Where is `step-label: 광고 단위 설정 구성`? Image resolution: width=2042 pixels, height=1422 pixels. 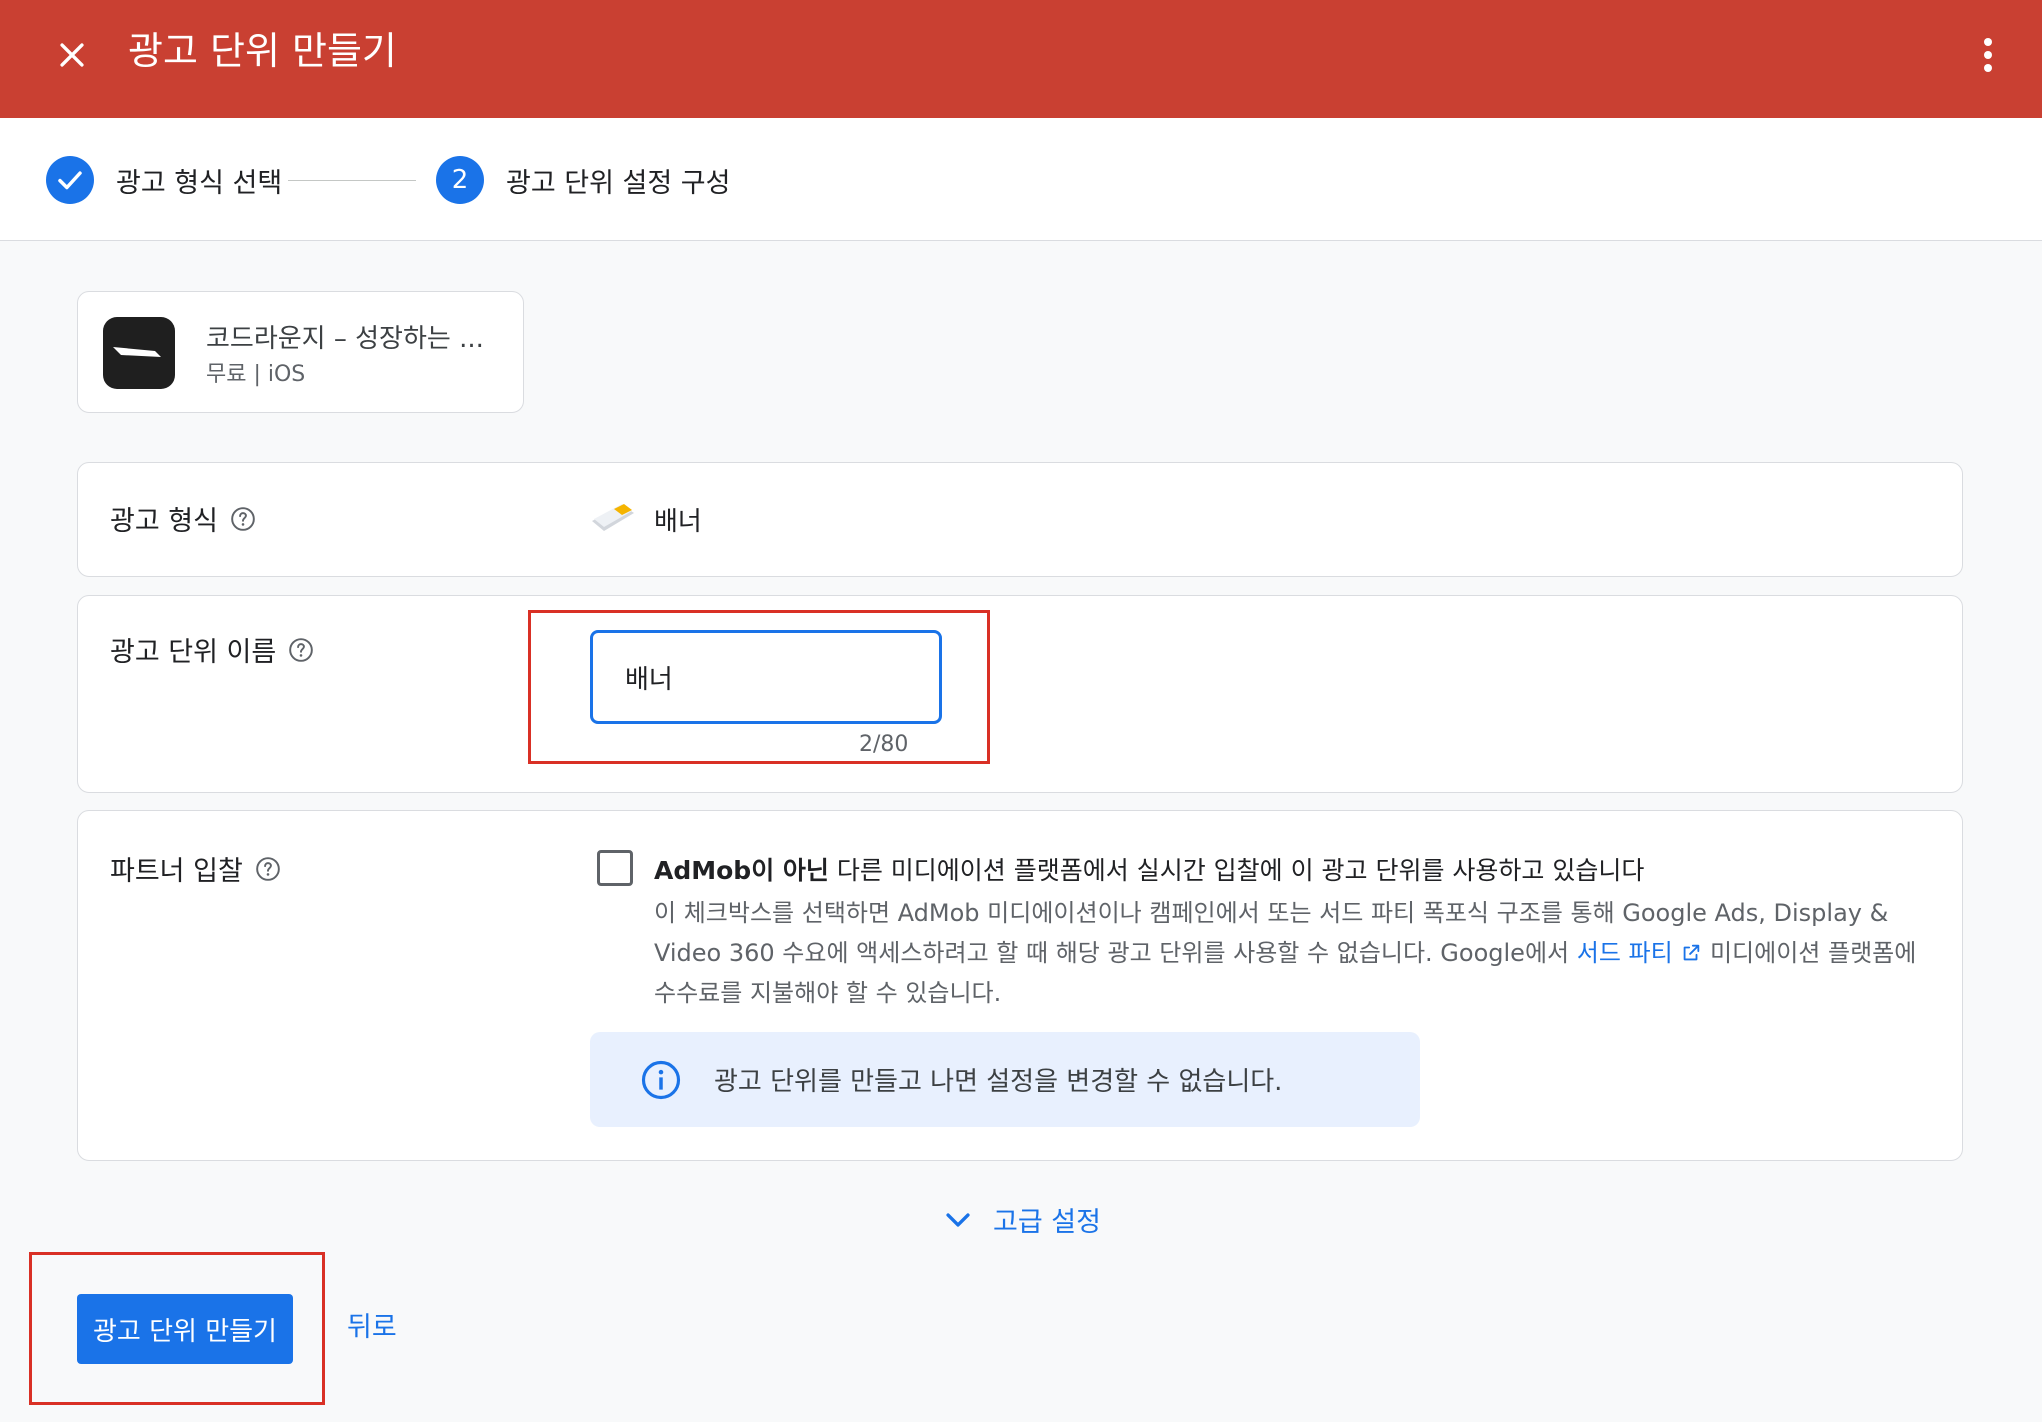
step-label: 광고 단위 설정 구성 is located at coordinates (618, 183).